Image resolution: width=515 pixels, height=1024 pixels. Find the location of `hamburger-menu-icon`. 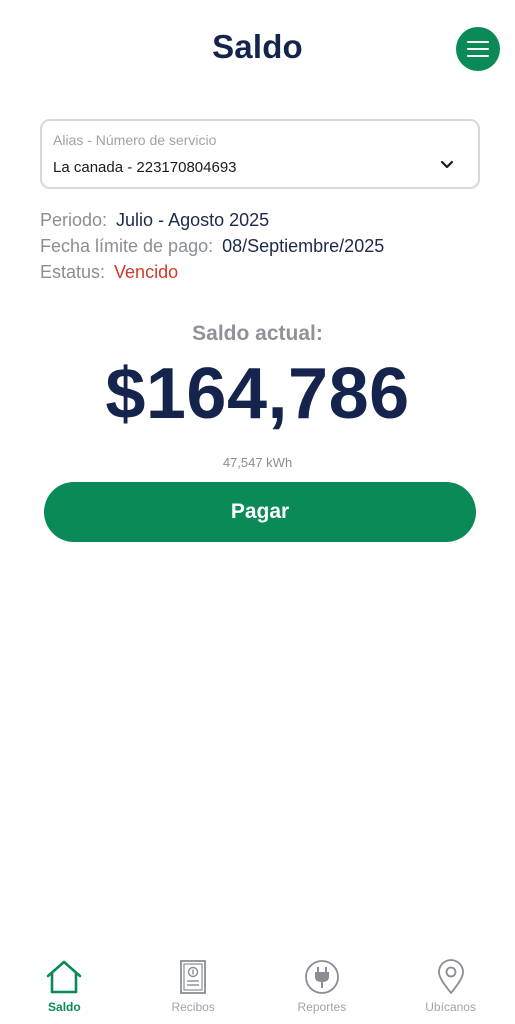

hamburger-menu-icon is located at coordinates (478, 49).